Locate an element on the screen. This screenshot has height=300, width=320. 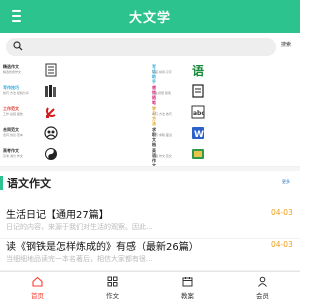
calendar-icon is located at coordinates (187, 282).